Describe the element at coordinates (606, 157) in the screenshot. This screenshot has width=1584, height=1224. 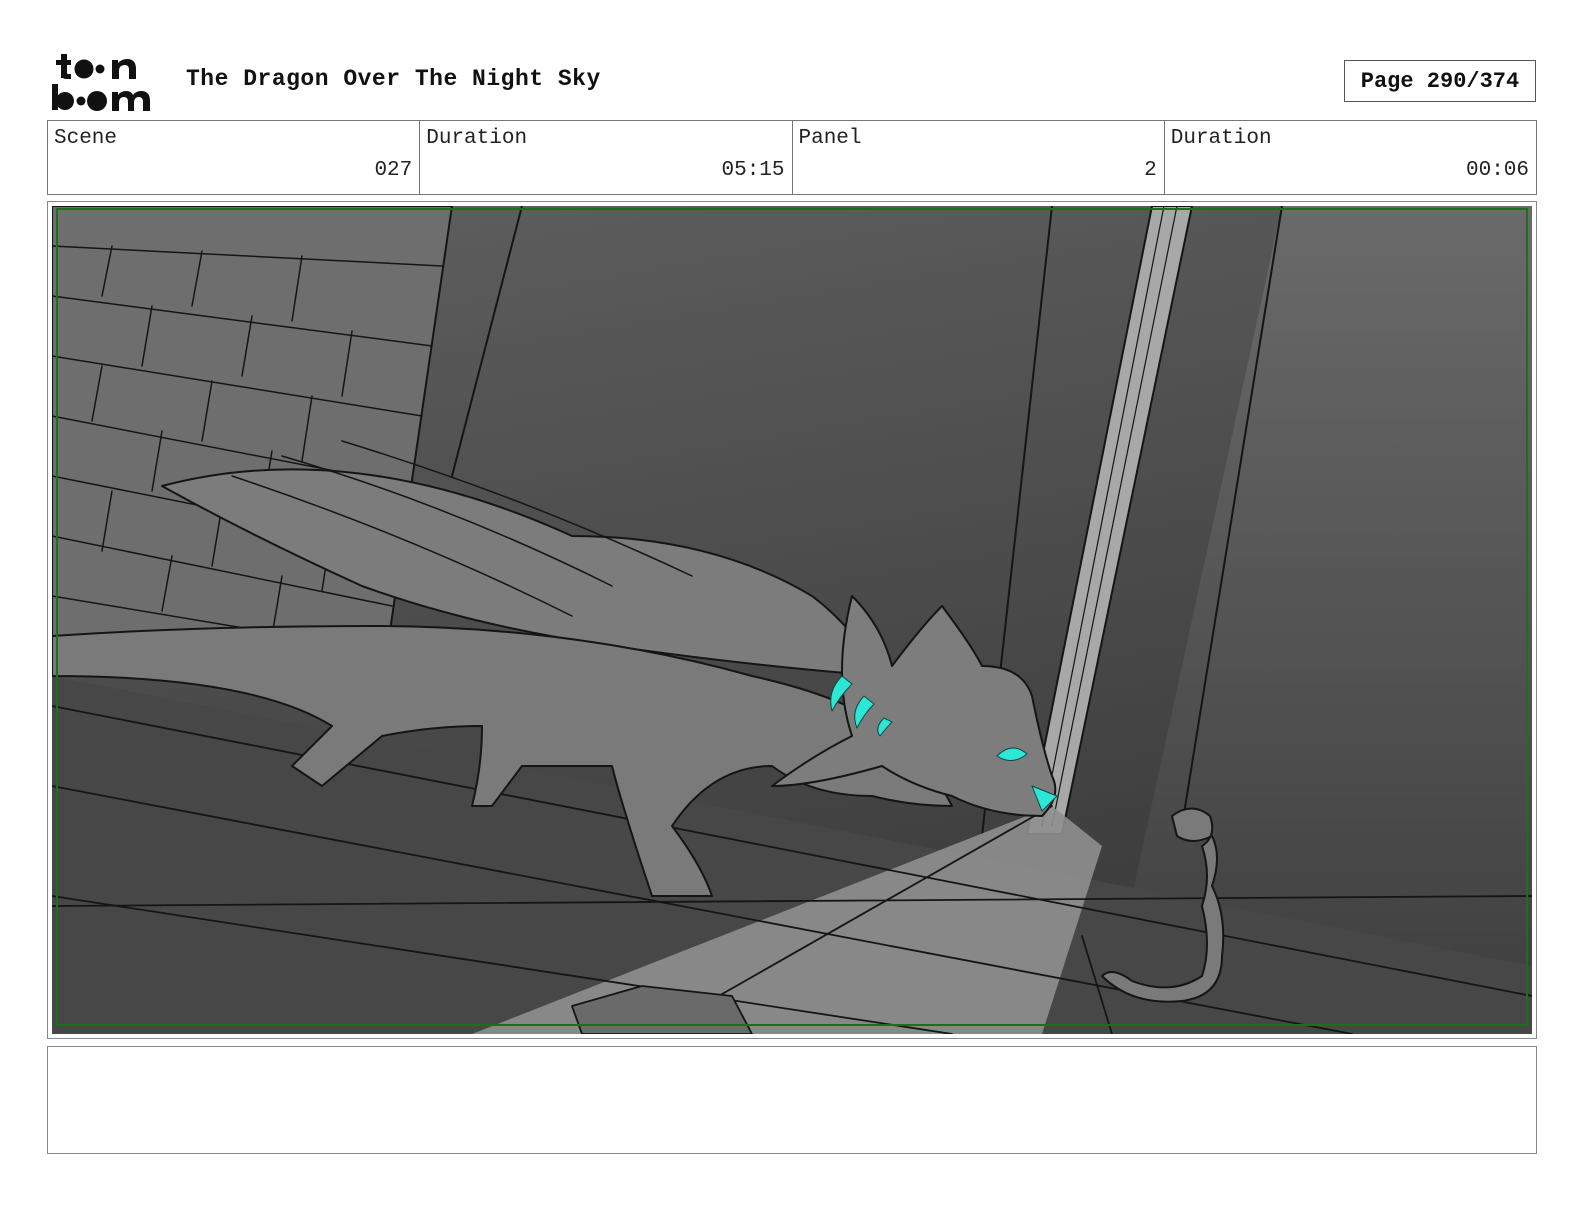
I see `scene-duration-cell: Duration 05:15` at that location.